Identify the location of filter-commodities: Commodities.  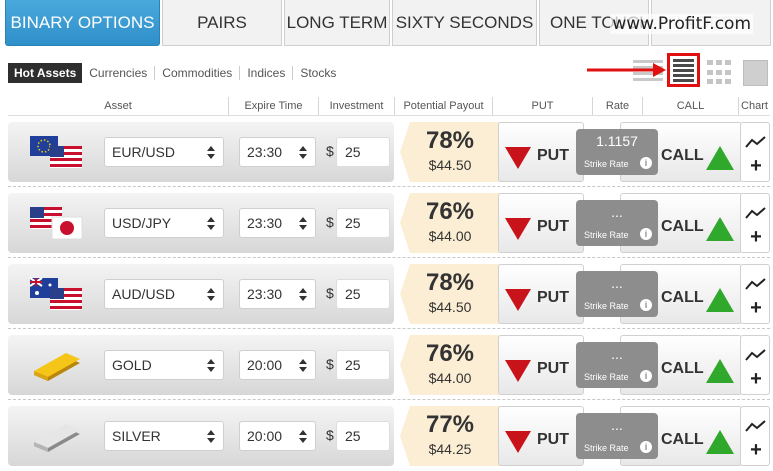
(196, 73).